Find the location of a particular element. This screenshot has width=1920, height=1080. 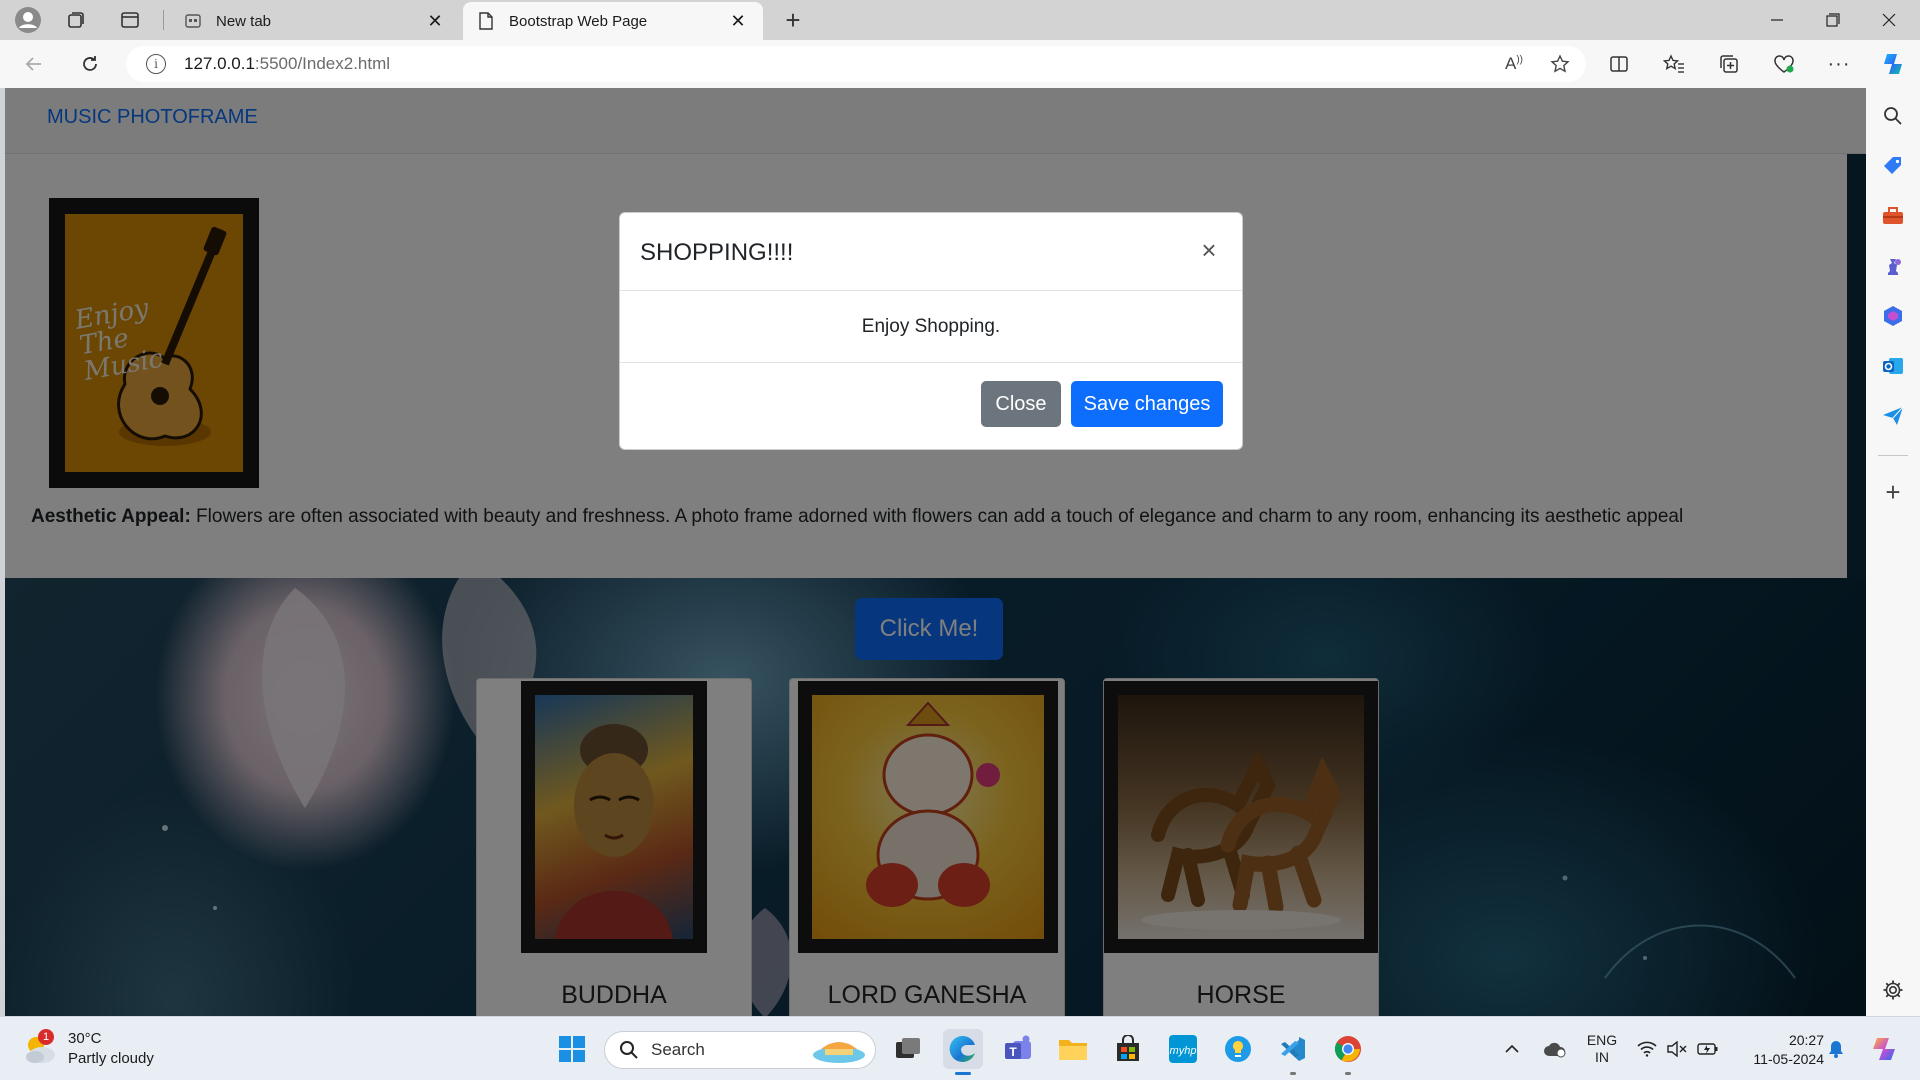

minimize-button is located at coordinates (1777, 20).